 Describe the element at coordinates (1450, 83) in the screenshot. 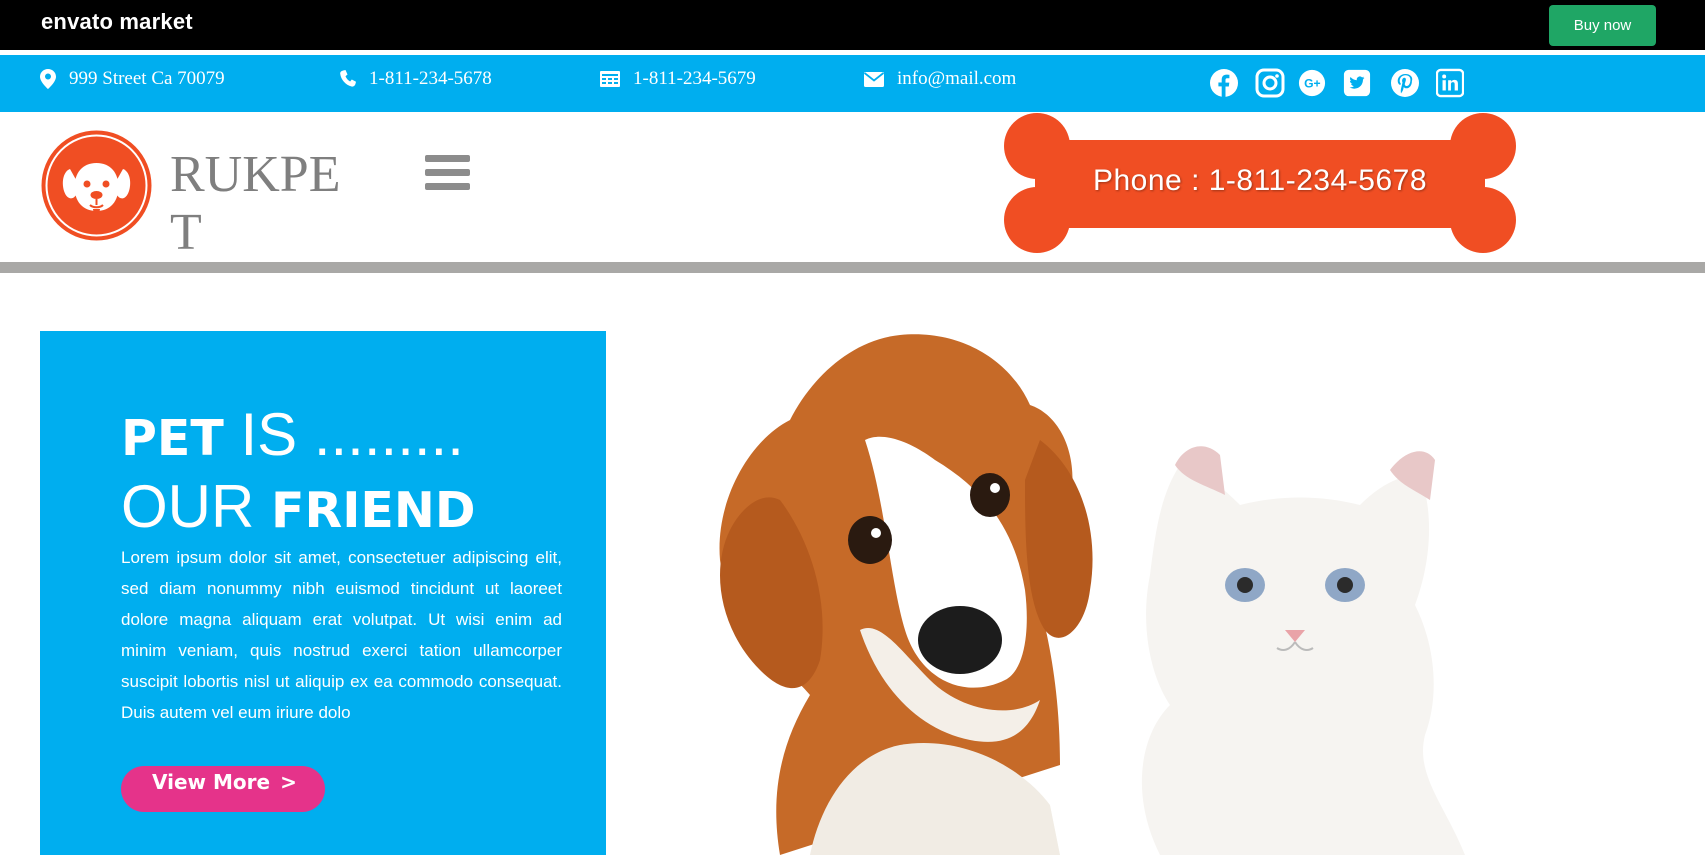

I see `linkedin-icon` at that location.